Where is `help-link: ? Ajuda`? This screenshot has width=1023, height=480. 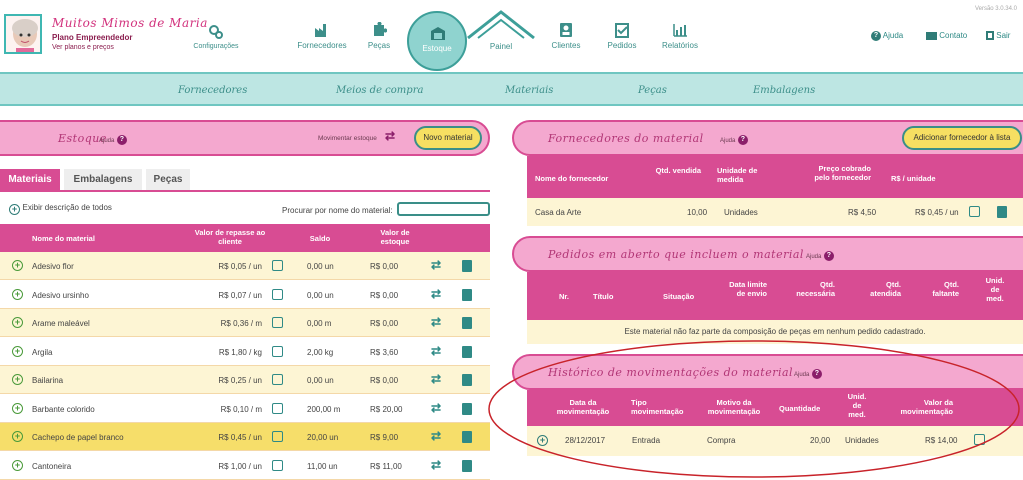
help-link: ? Ajuda is located at coordinates (887, 36).